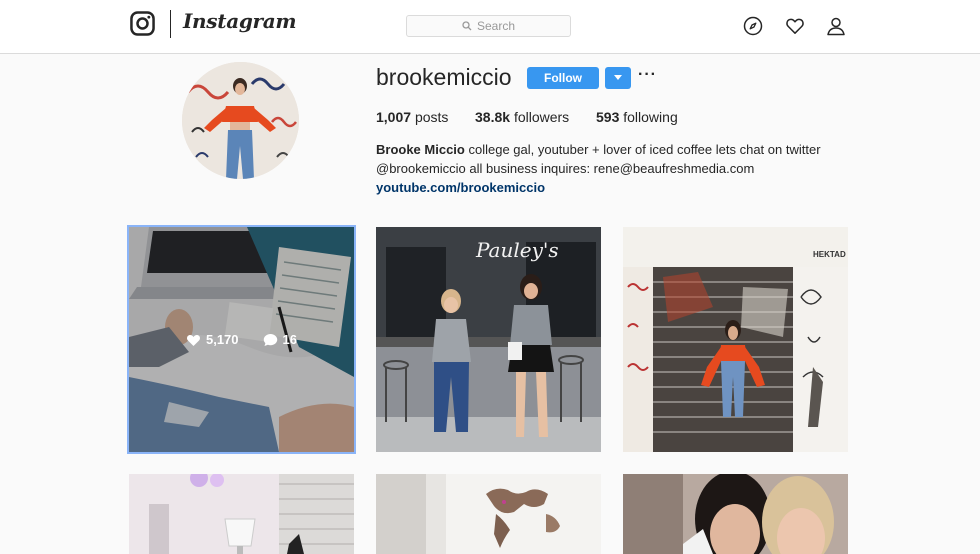 The width and height of the screenshot is (980, 554). I want to click on heart-icon, so click(795, 26).